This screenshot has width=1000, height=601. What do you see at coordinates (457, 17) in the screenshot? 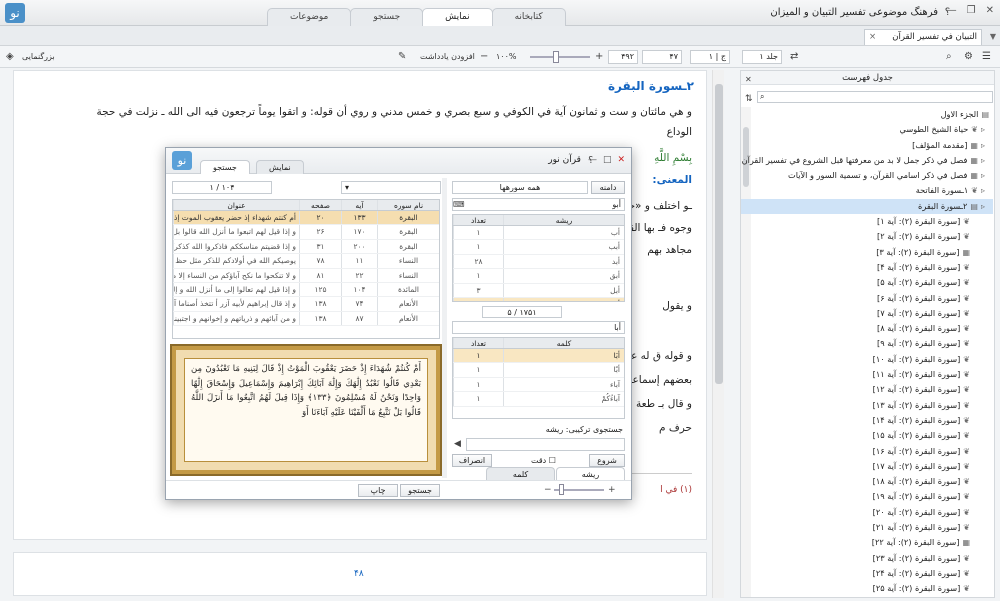
I see `tab-display: نمایش` at bounding box center [457, 17].